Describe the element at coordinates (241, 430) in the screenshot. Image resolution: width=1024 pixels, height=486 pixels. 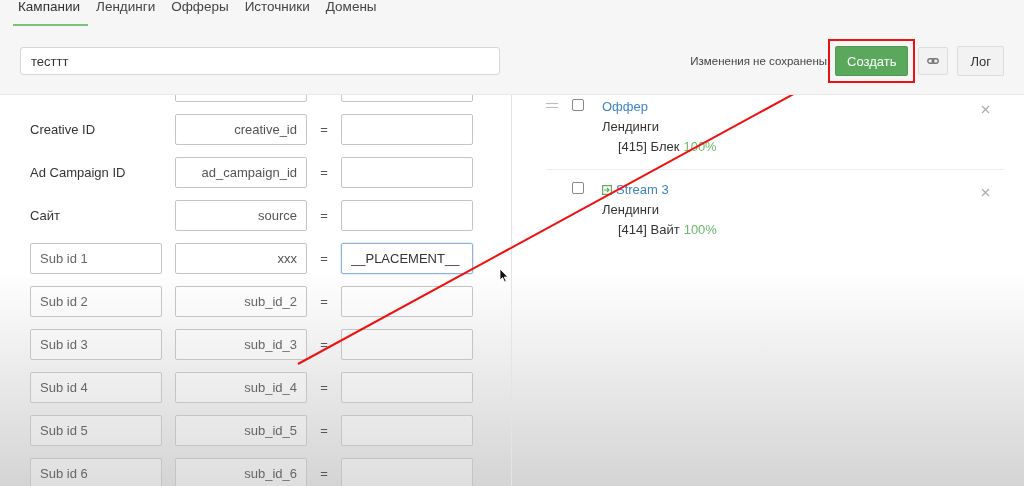
I see `parameter-field: sub_id_5` at that location.